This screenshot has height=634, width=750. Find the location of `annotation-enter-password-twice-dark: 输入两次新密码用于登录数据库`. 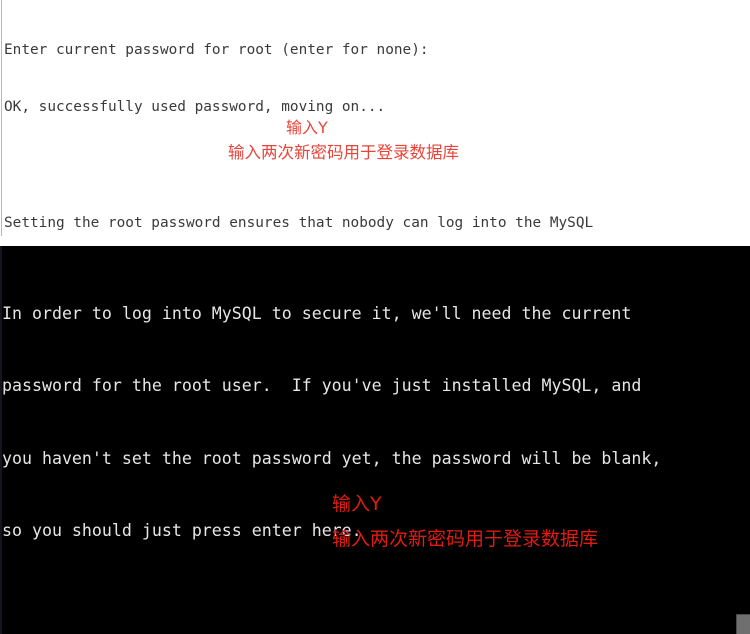

annotation-enter-password-twice-dark: 输入两次新密码用于登录数据库 is located at coordinates (465, 539).